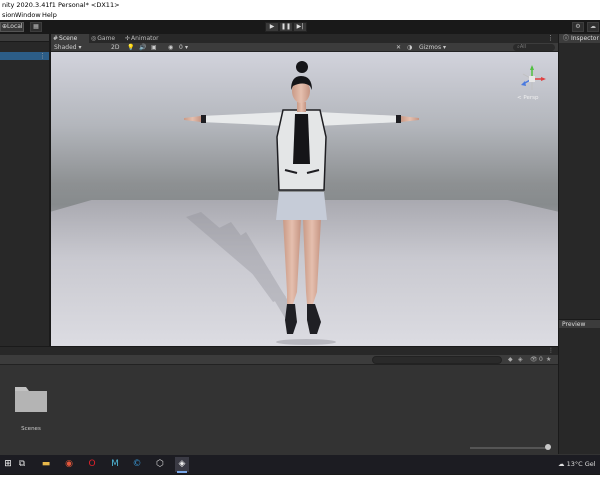 The image size is (600, 500). Describe the element at coordinates (25, 190) in the screenshot. I see `hierarchy-panel: ⋮` at that location.